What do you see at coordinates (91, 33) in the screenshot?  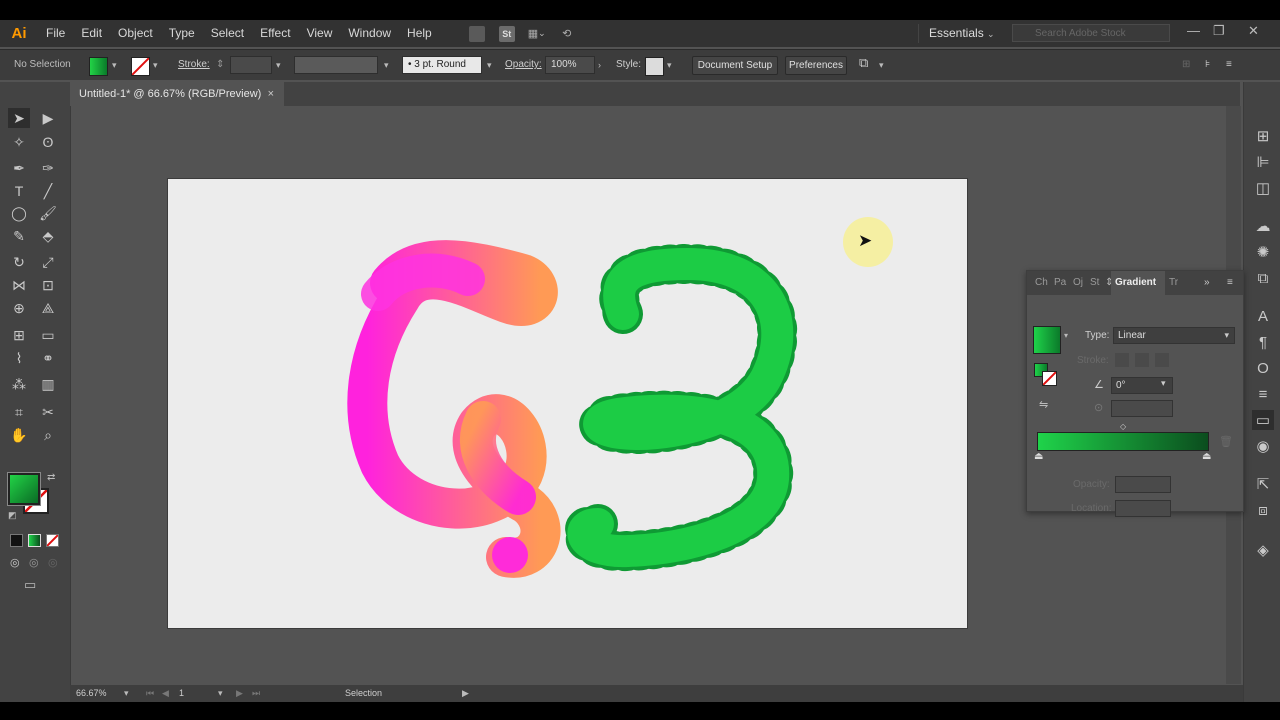 I see `menu-edit: Edit` at bounding box center [91, 33].